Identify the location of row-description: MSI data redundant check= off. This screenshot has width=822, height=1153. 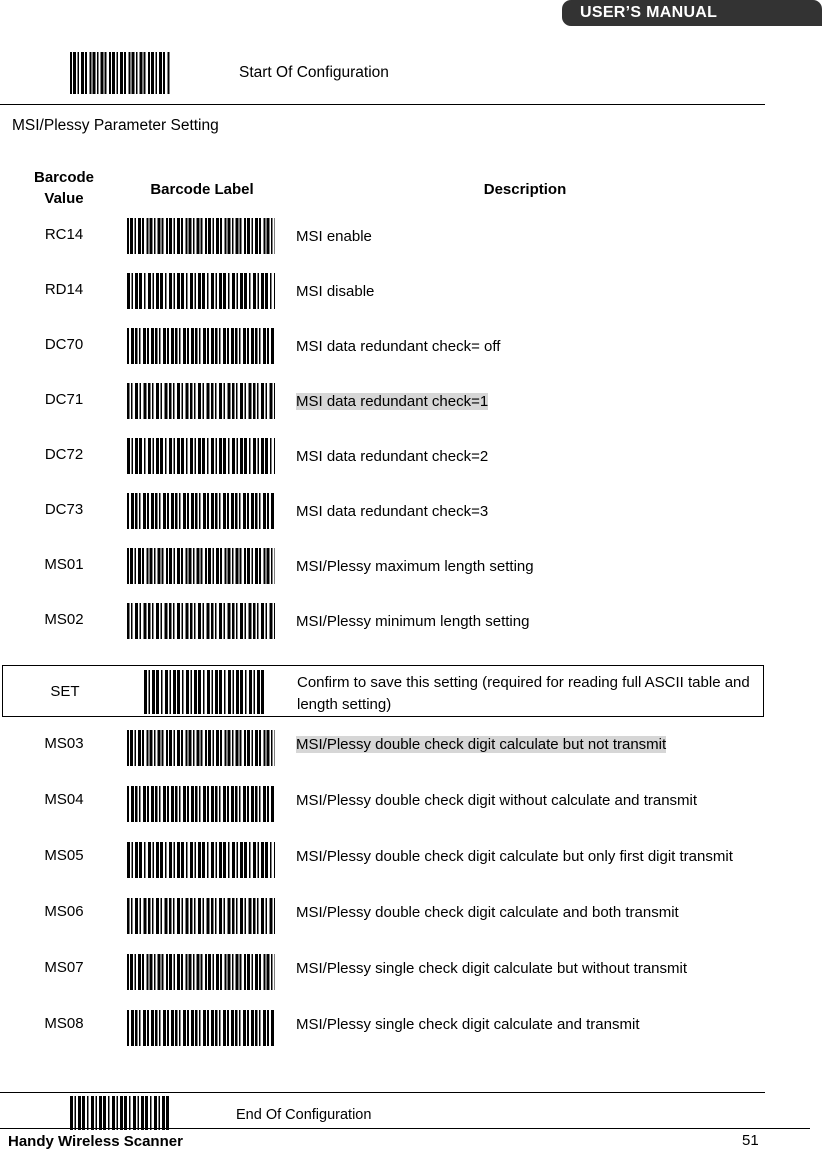
(398, 346).